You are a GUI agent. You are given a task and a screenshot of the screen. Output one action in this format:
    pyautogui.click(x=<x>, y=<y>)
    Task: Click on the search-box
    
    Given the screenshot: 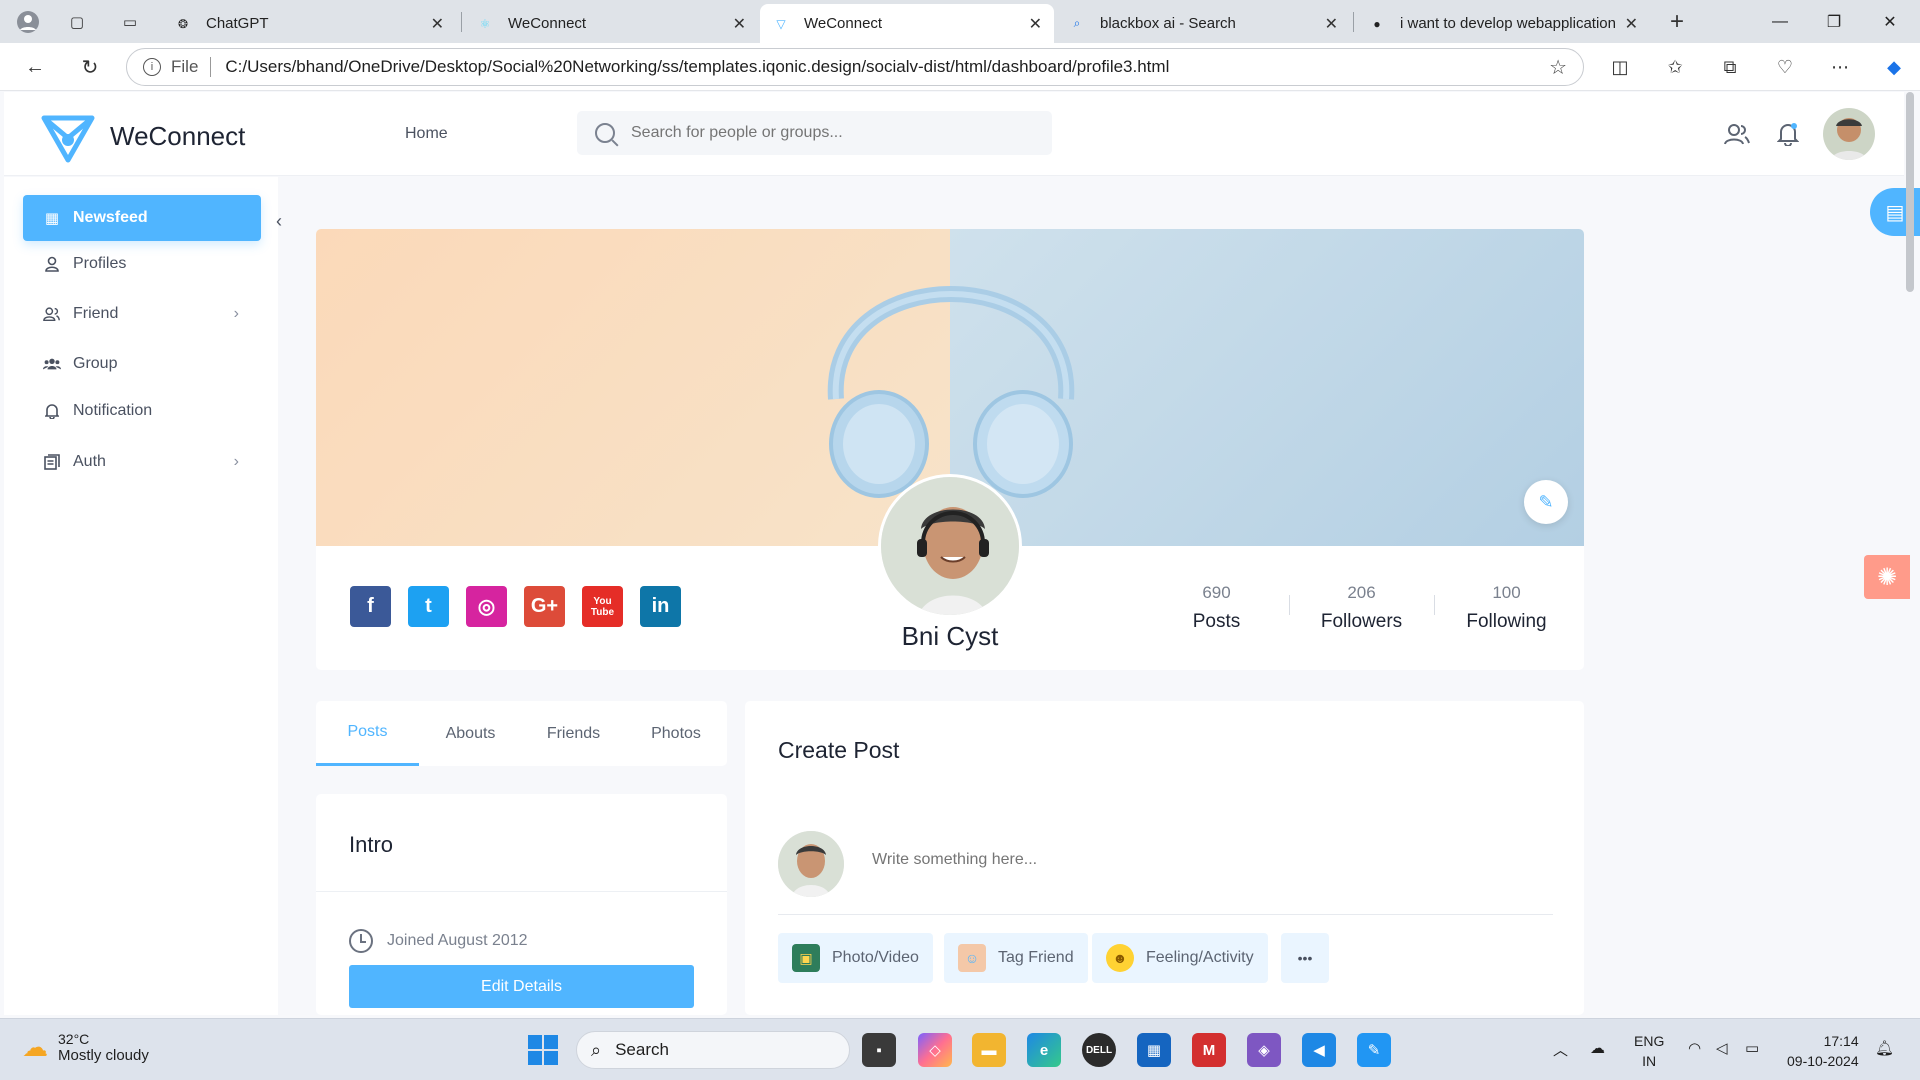 What is the action you would take?
    pyautogui.click(x=814, y=133)
    